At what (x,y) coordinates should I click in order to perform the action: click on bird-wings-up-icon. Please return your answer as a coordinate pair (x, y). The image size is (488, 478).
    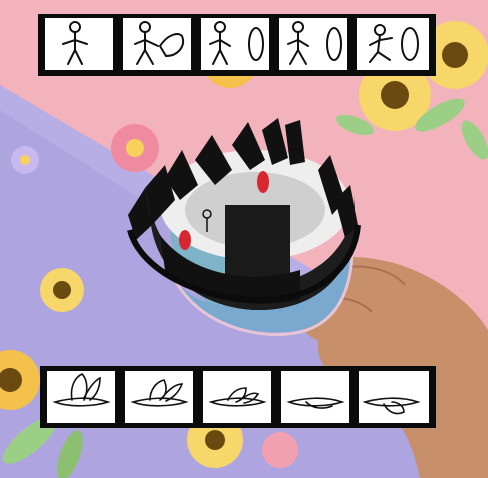
    Looking at the image, I should click on (81, 390).